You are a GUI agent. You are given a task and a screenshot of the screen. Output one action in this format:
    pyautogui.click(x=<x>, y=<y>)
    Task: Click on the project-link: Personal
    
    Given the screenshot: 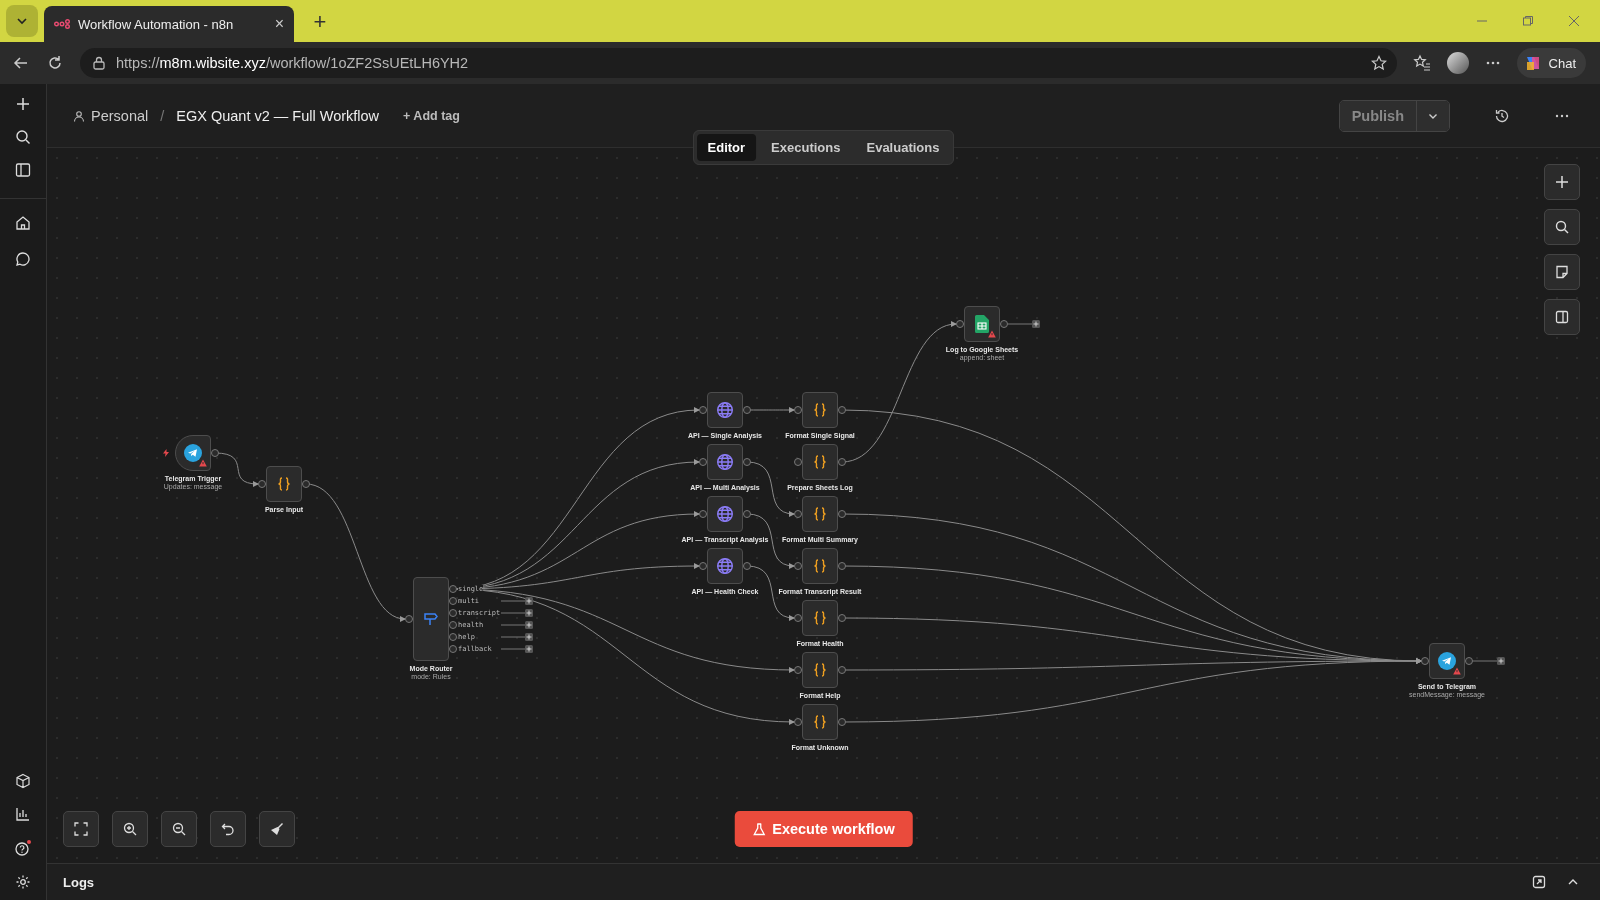 What is the action you would take?
    pyautogui.click(x=120, y=115)
    